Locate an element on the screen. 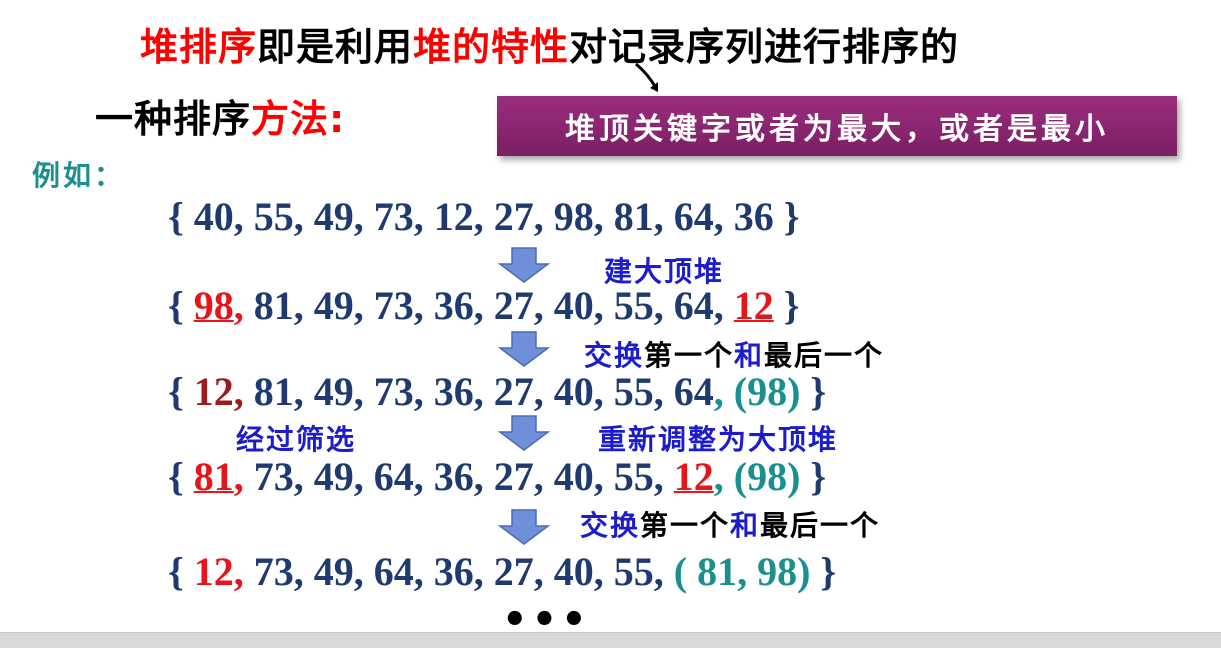  highlight-first: 81 is located at coordinates (213, 476).